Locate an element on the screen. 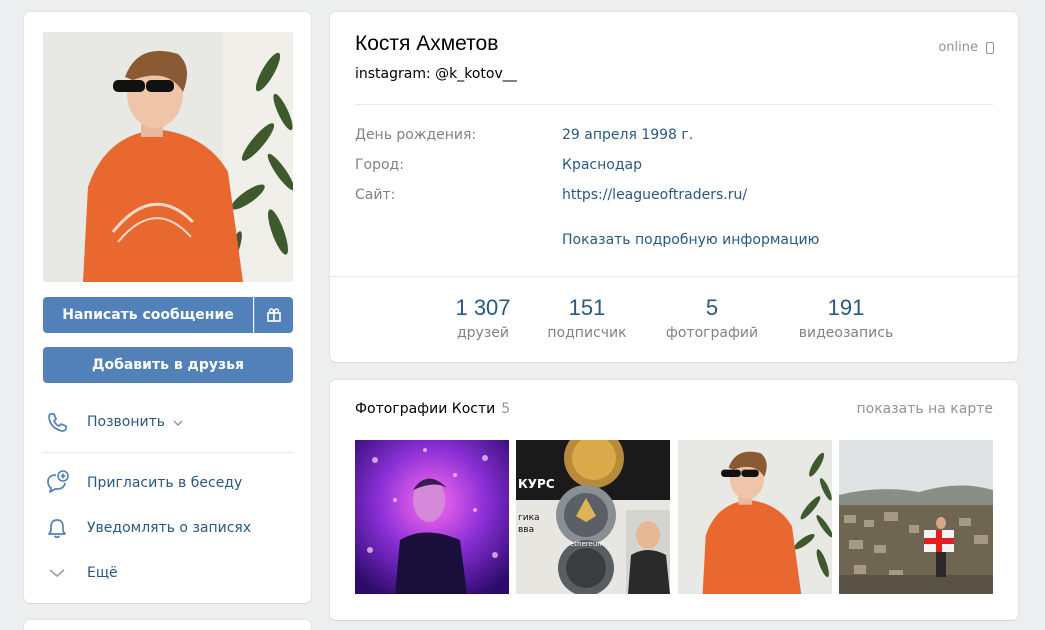  send-message-button: Написать сообщение is located at coordinates (148, 315).